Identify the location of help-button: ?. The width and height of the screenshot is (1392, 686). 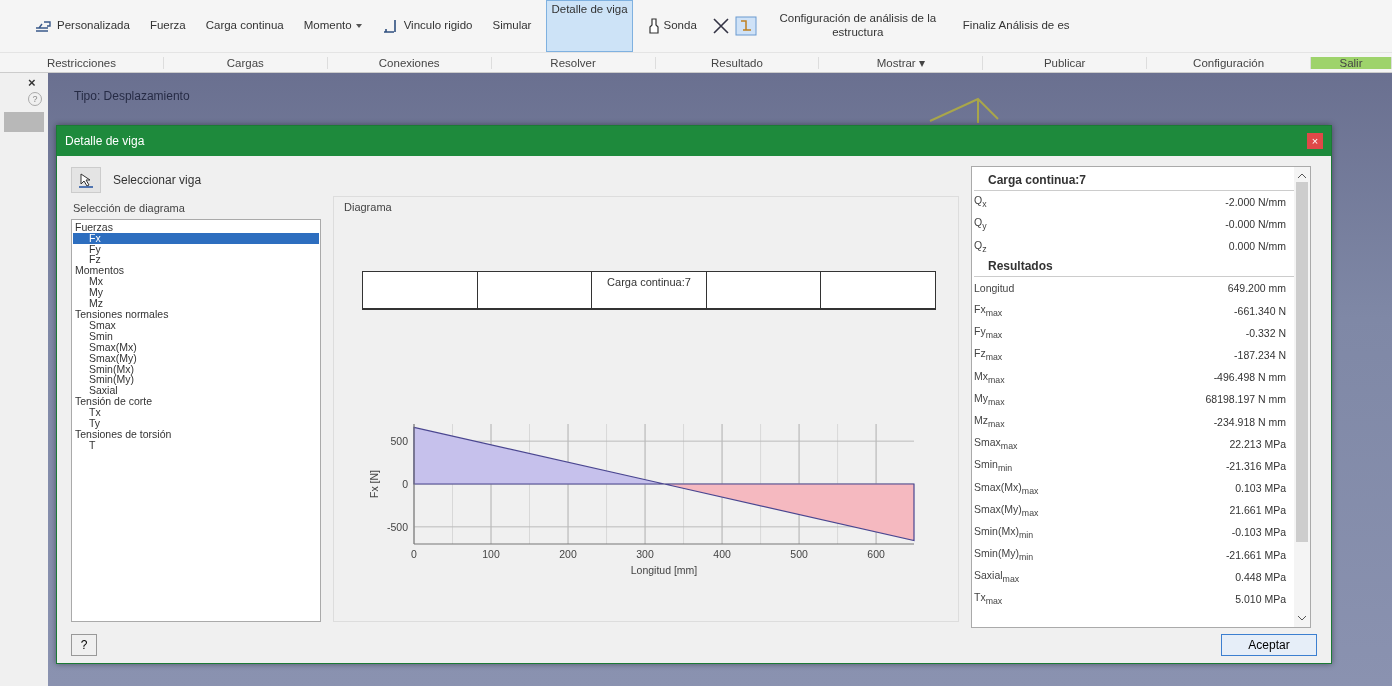
(84, 645).